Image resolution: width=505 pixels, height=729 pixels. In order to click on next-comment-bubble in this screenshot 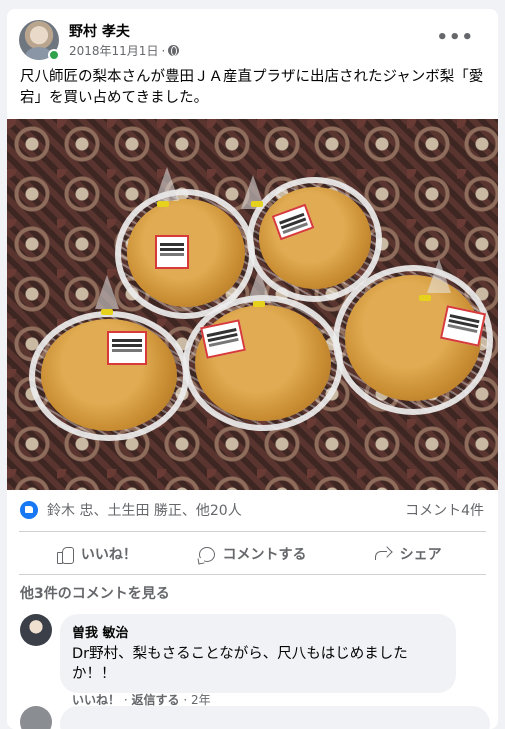, I will do `click(275, 717)`.